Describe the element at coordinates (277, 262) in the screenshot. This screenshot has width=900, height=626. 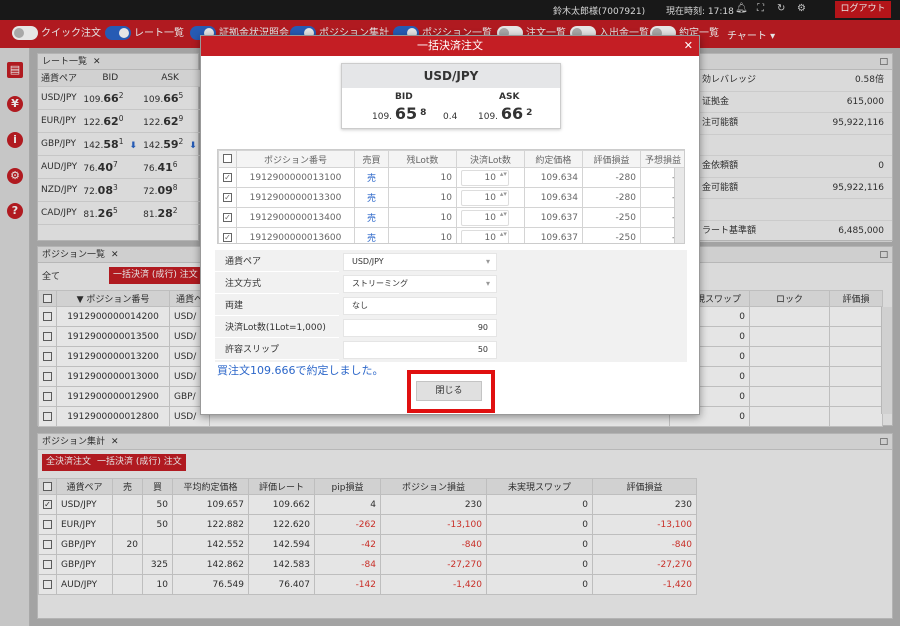
I see `form-label: 通貨ペア` at that location.